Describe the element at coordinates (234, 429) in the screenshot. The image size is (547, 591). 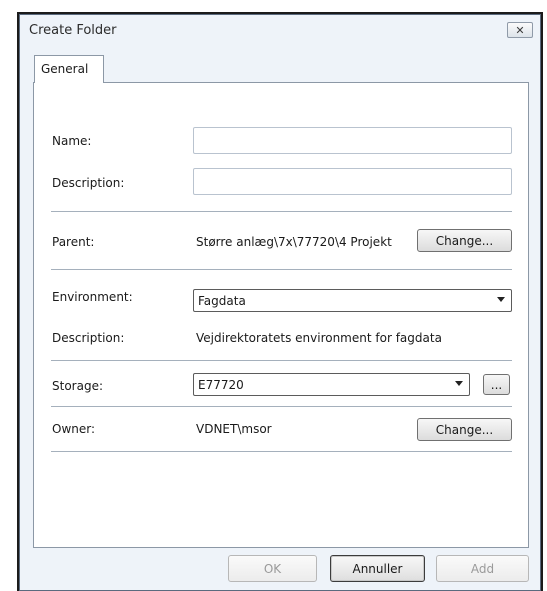
I see `owner-value: VDNET\msor` at that location.